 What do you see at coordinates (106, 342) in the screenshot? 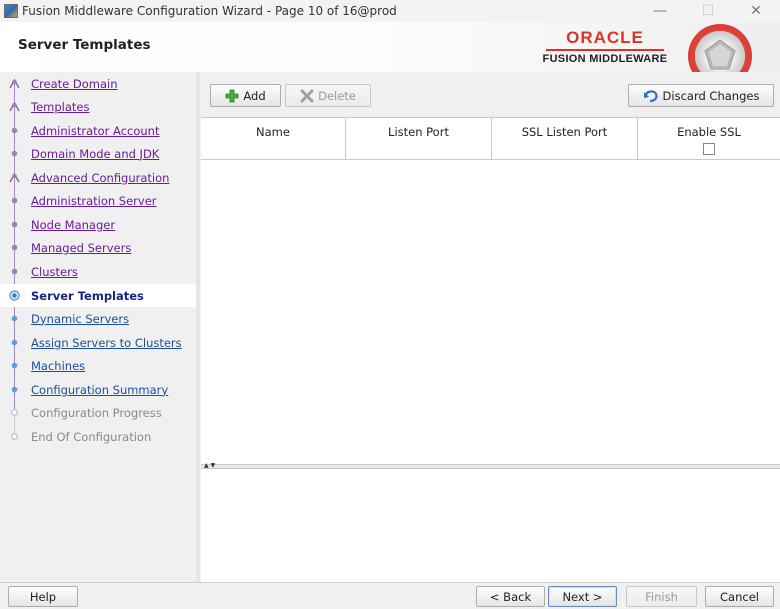
I see `nav-item-label: Assign Servers to Clusters` at bounding box center [106, 342].